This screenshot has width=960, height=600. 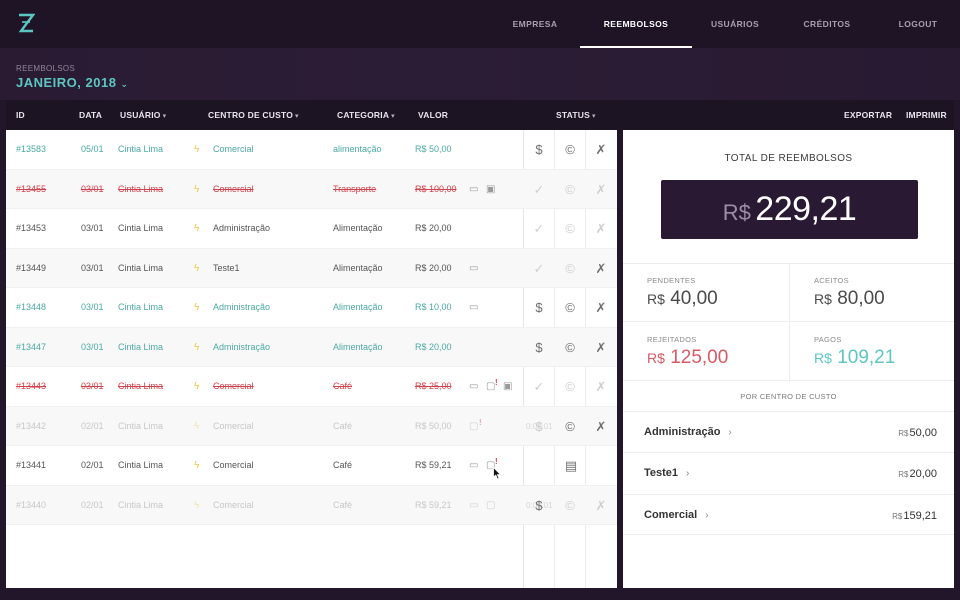 What do you see at coordinates (31, 150) in the screenshot?
I see `row-id: #13583` at bounding box center [31, 150].